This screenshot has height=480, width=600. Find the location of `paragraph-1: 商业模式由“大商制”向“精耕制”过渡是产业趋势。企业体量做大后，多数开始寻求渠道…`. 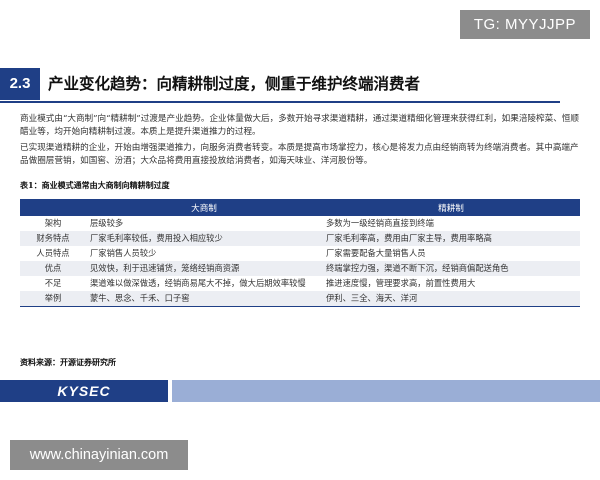

paragraph-1: 商业模式由“大商制”向“精耕制”过渡是产业趋势。企业体量做大后，多数开始寻求渠道… is located at coordinates (299, 125).